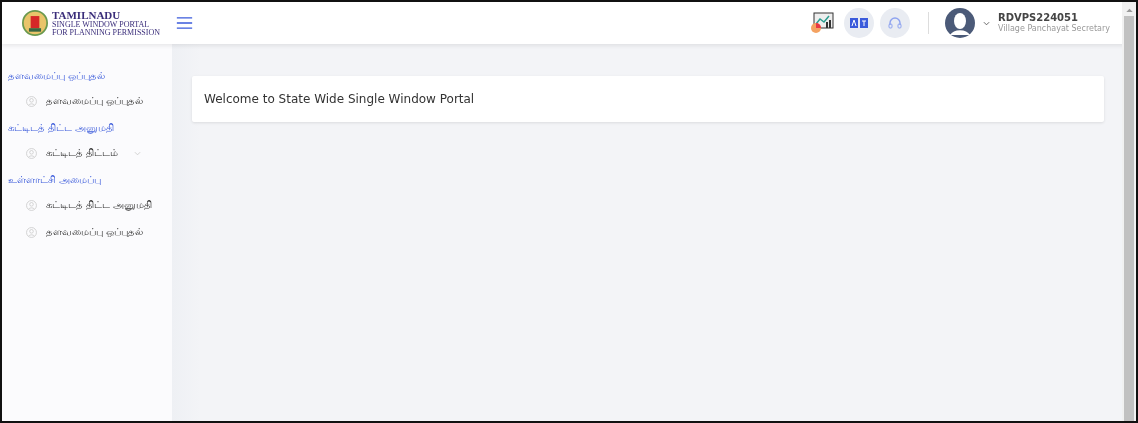  Describe the element at coordinates (55, 180) in the screenshot. I see `sidebar-heading: உள்ளாட்சி அமைப்பு` at that location.